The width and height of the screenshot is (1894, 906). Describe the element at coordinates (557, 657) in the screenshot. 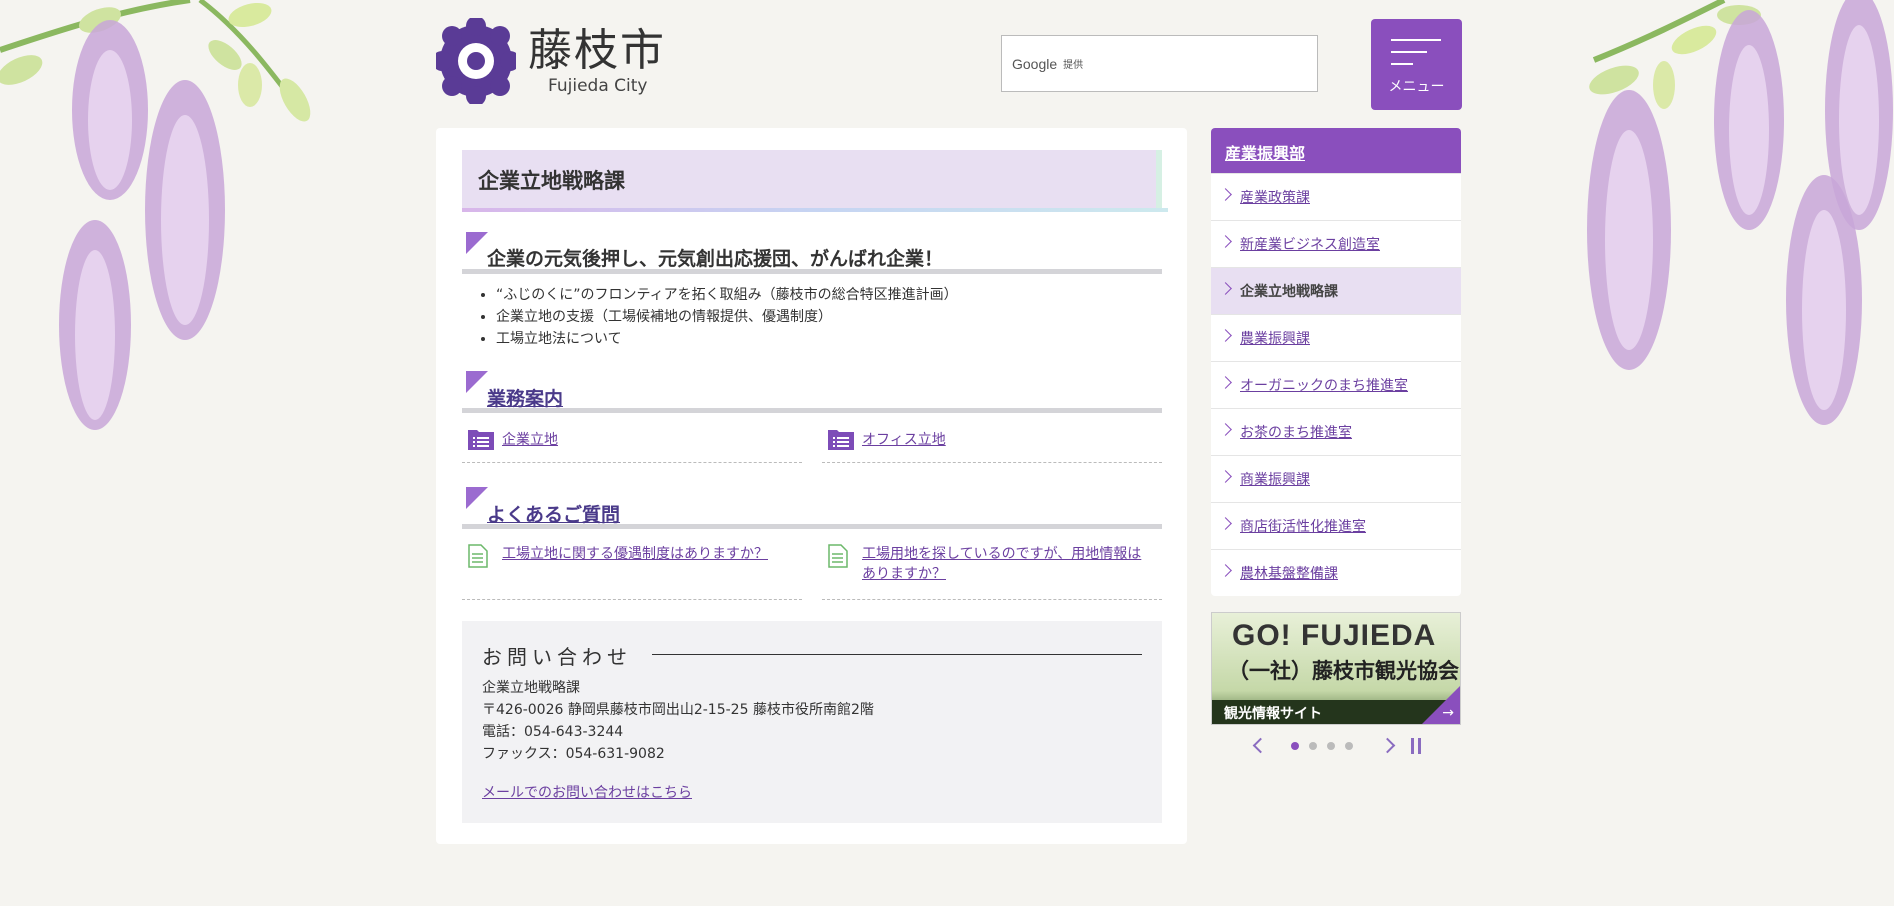

I see `contact-heading: お問い合わせ` at that location.